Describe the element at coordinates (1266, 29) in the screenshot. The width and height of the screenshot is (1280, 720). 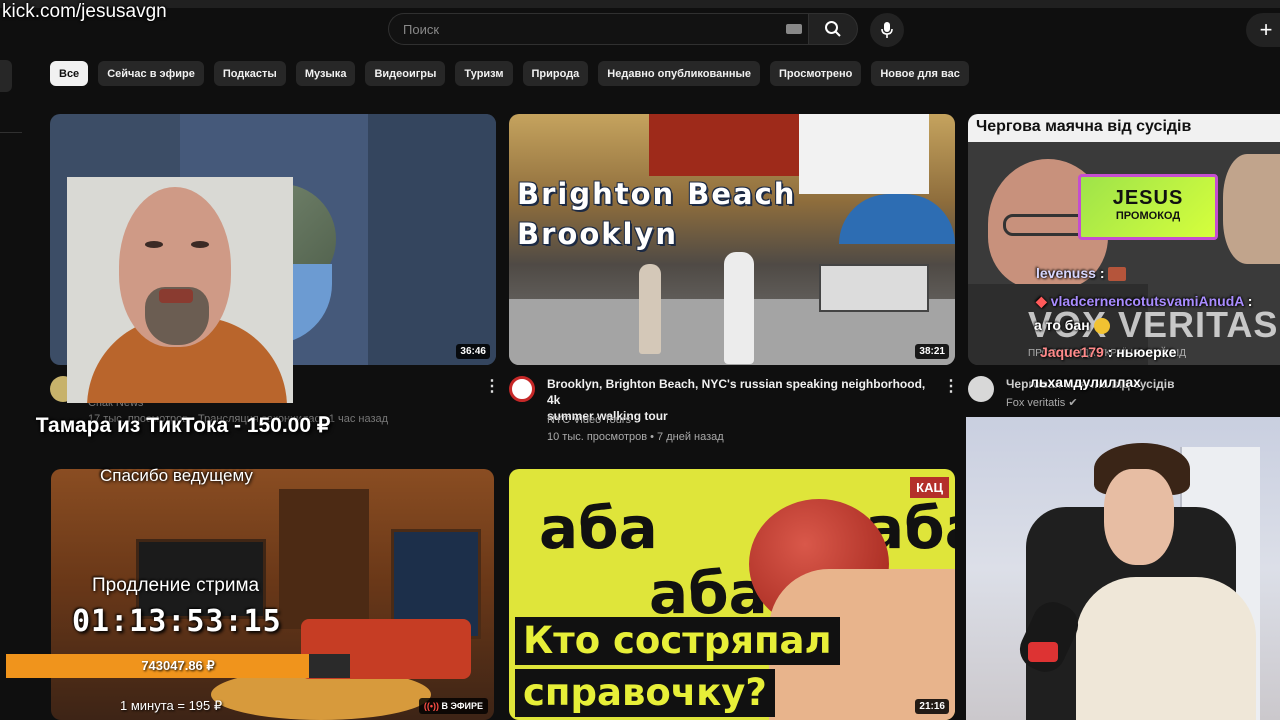
I see `plus-icon: +` at that location.